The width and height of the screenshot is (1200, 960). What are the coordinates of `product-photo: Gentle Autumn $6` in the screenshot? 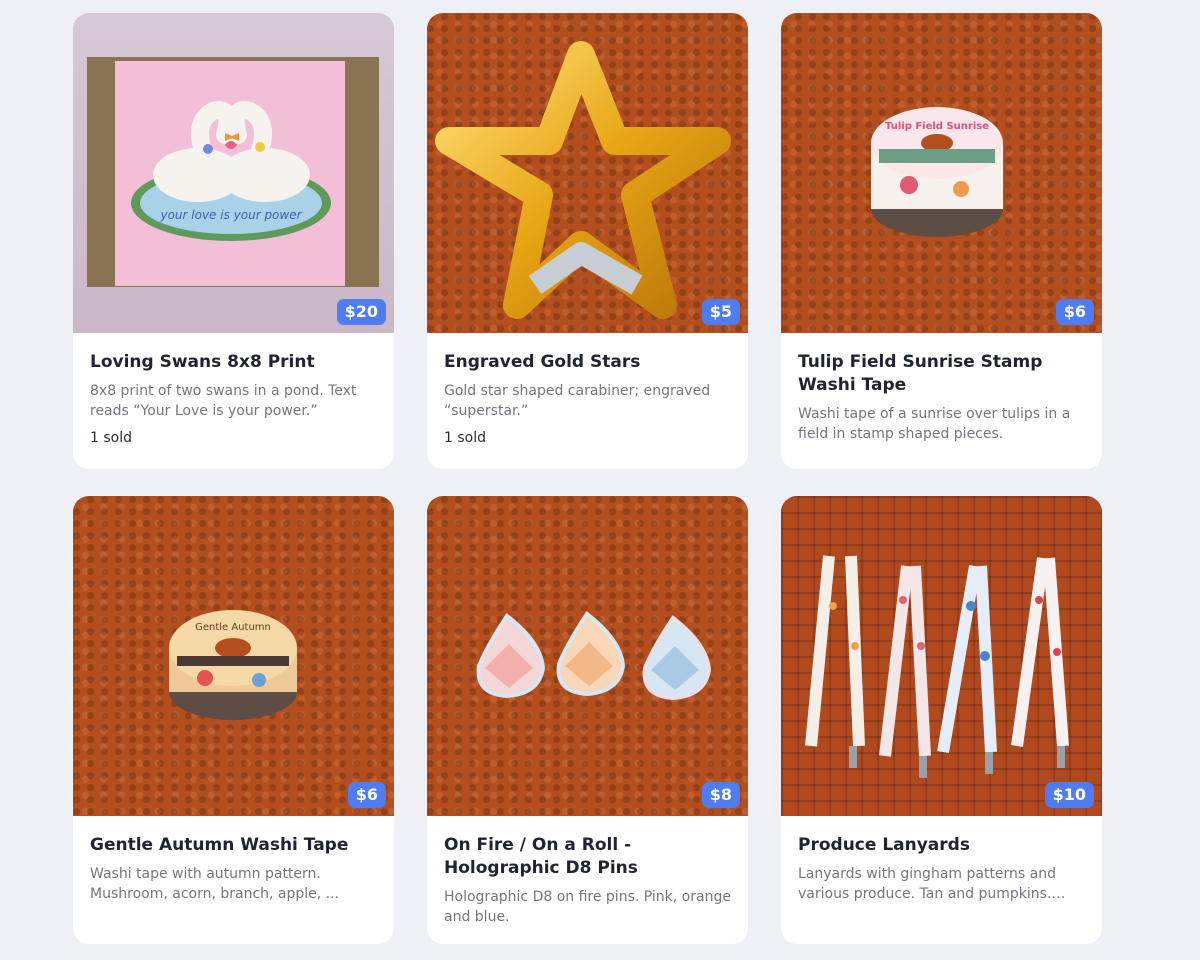 It's located at (233, 656).